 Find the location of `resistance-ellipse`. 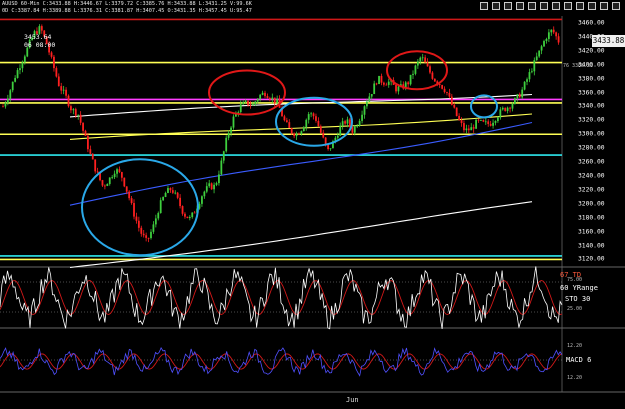

resistance-ellipse is located at coordinates (247, 92).